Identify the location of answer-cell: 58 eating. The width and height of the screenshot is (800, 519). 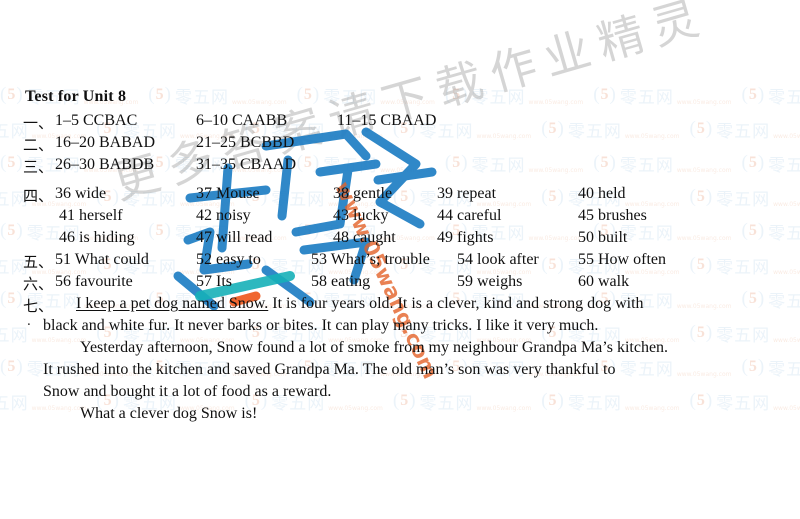
(341, 281).